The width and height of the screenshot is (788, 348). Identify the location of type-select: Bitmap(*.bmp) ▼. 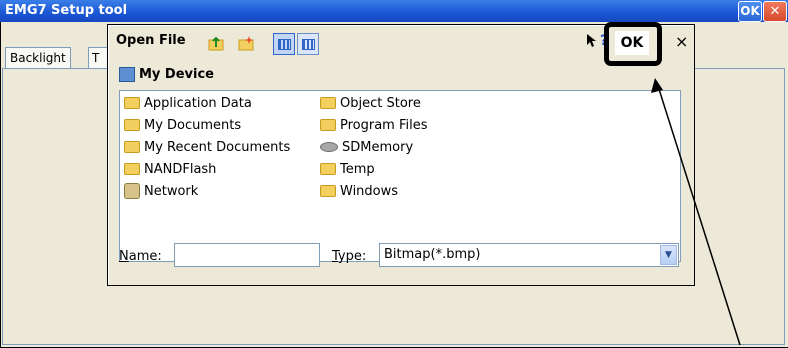
(529, 255).